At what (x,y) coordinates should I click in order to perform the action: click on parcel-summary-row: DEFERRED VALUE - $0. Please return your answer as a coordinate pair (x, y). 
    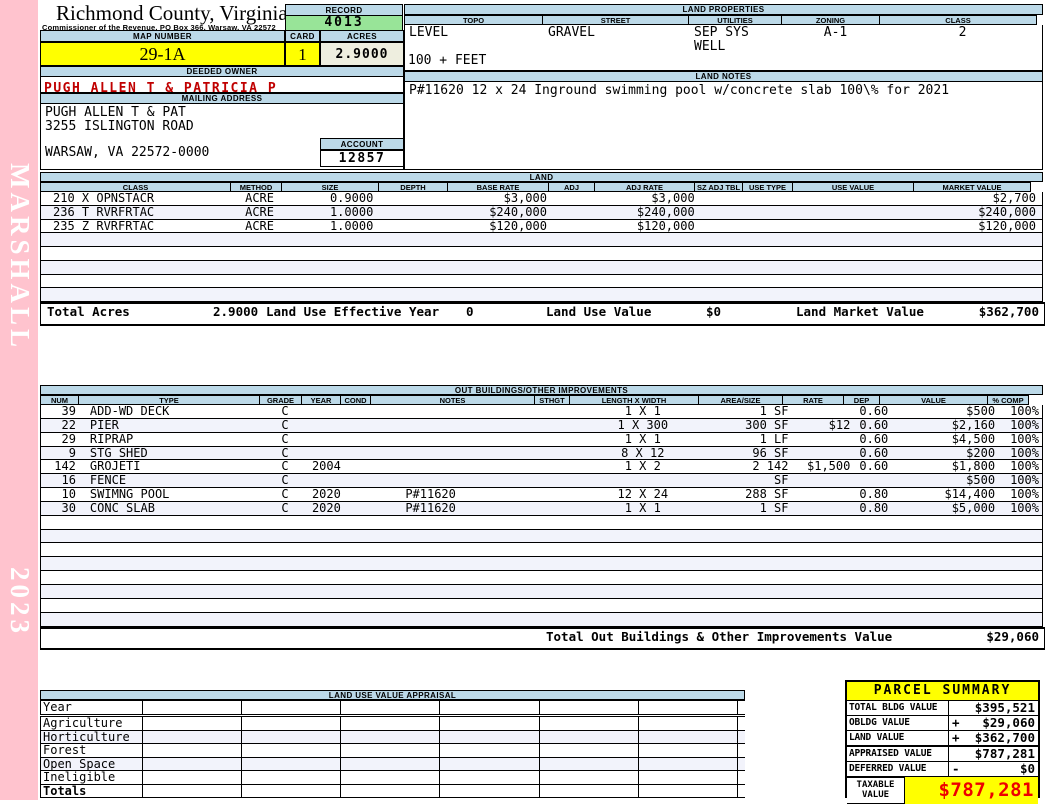
    Looking at the image, I should click on (942, 769).